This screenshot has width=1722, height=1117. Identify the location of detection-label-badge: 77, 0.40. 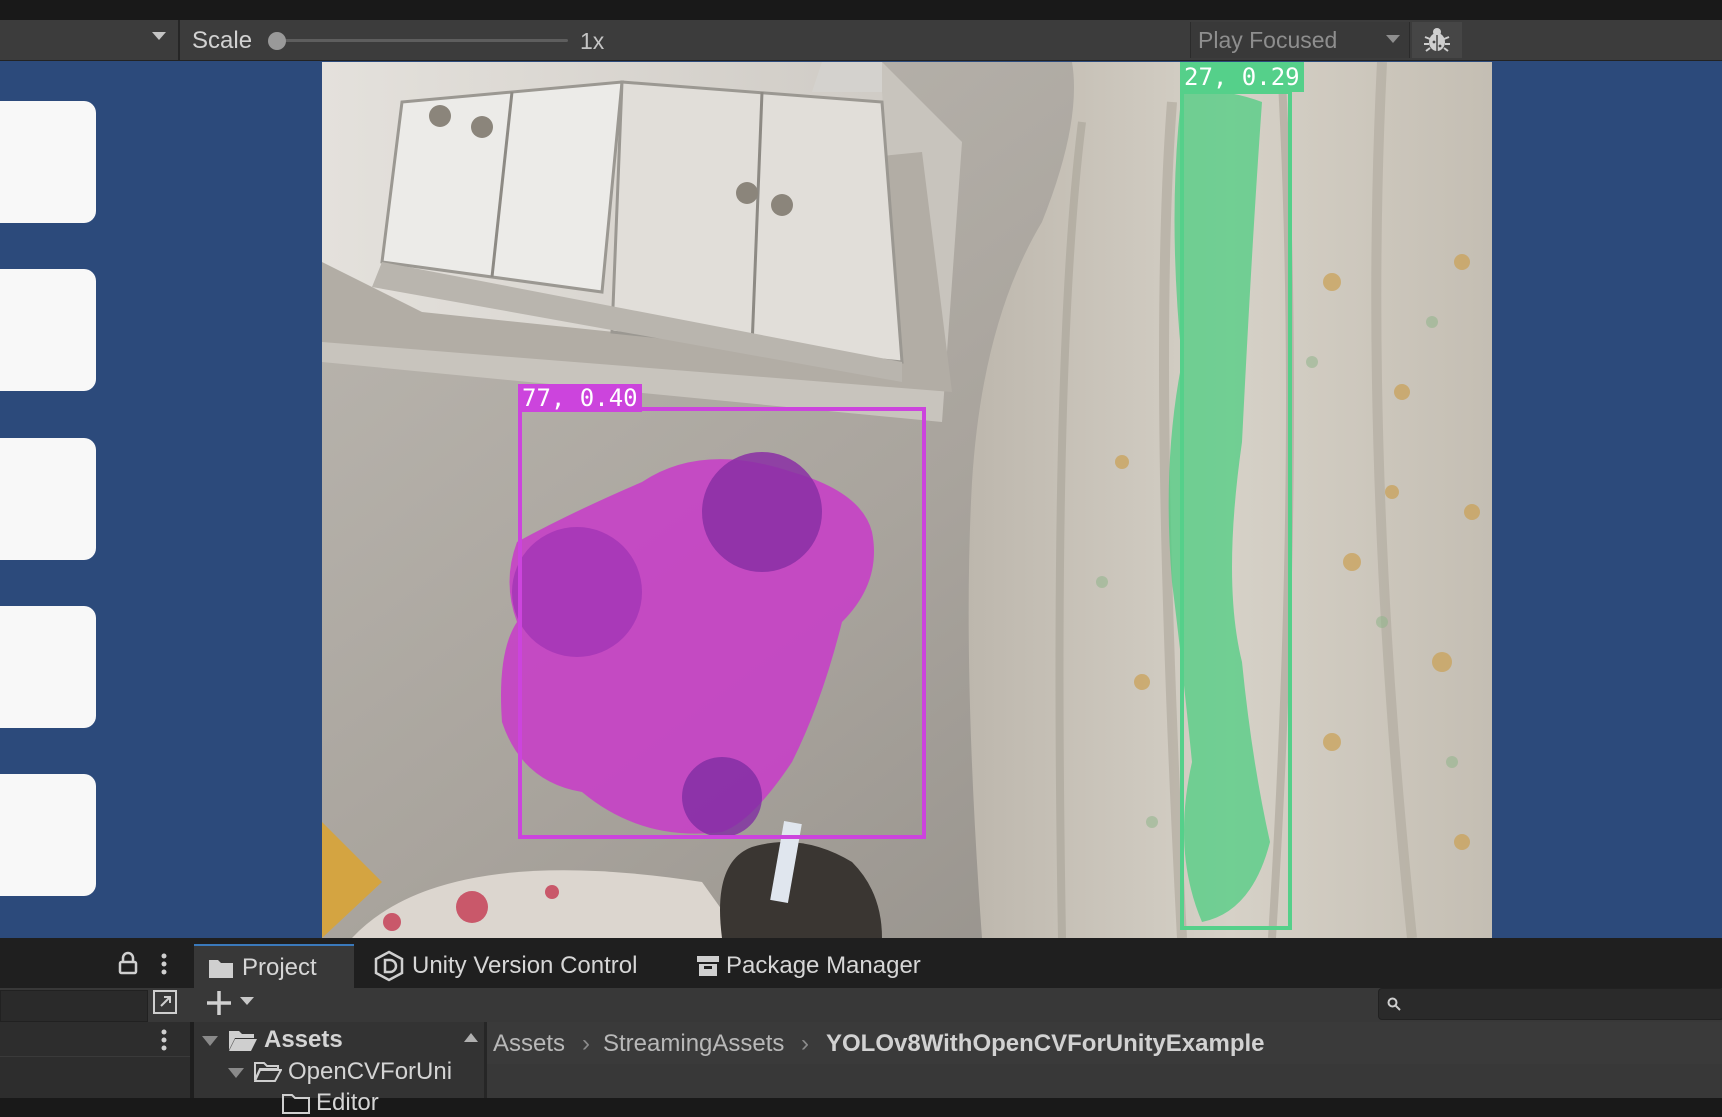
(580, 398).